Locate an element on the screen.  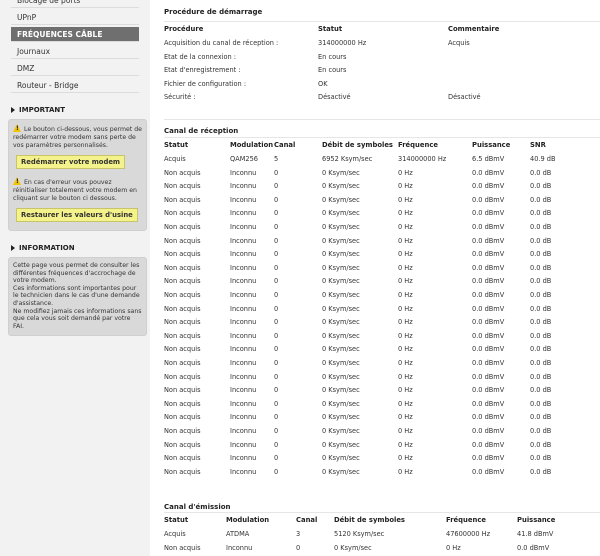
table-cell: 40.9 dB is located at coordinates (543, 159).